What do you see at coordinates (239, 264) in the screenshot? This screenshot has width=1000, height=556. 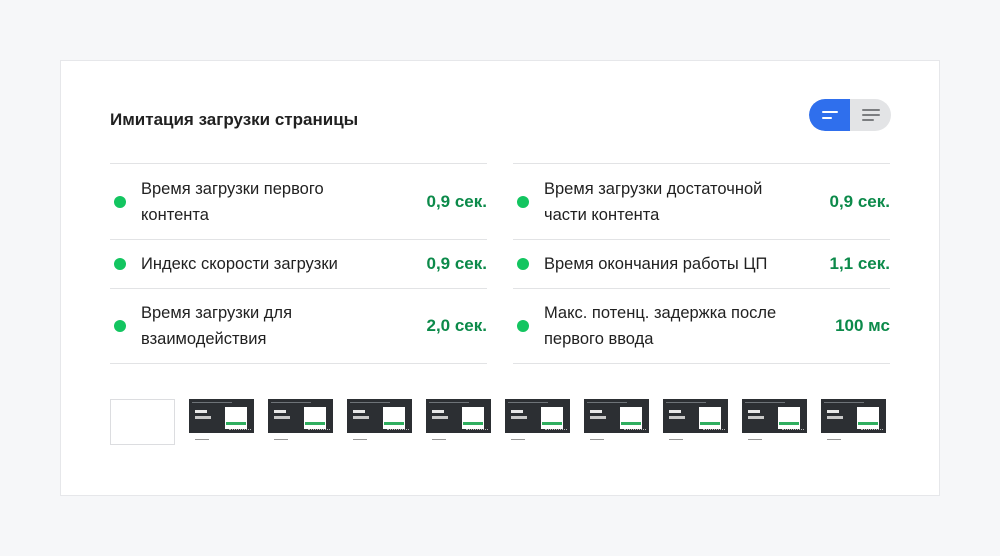 I see `metric-label: Индекс скорости загрузки` at bounding box center [239, 264].